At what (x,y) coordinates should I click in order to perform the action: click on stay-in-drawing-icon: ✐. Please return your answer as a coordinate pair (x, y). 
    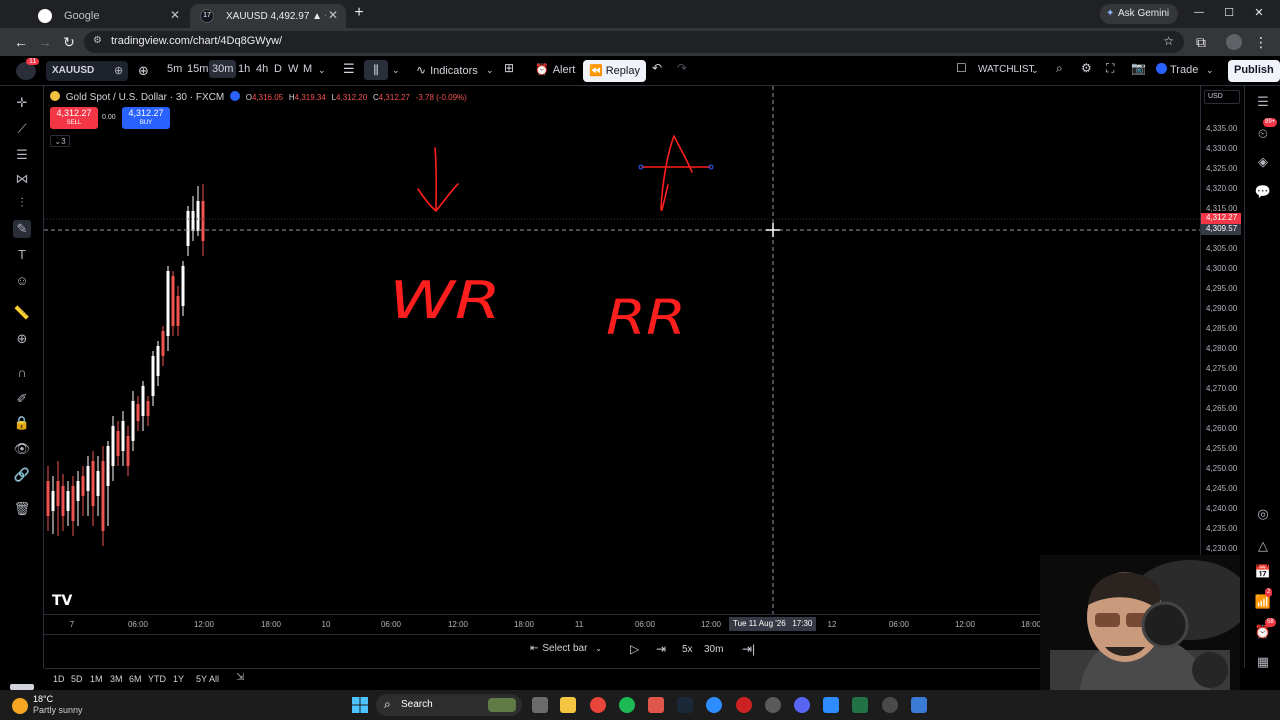
    Looking at the image, I should click on (22, 399).